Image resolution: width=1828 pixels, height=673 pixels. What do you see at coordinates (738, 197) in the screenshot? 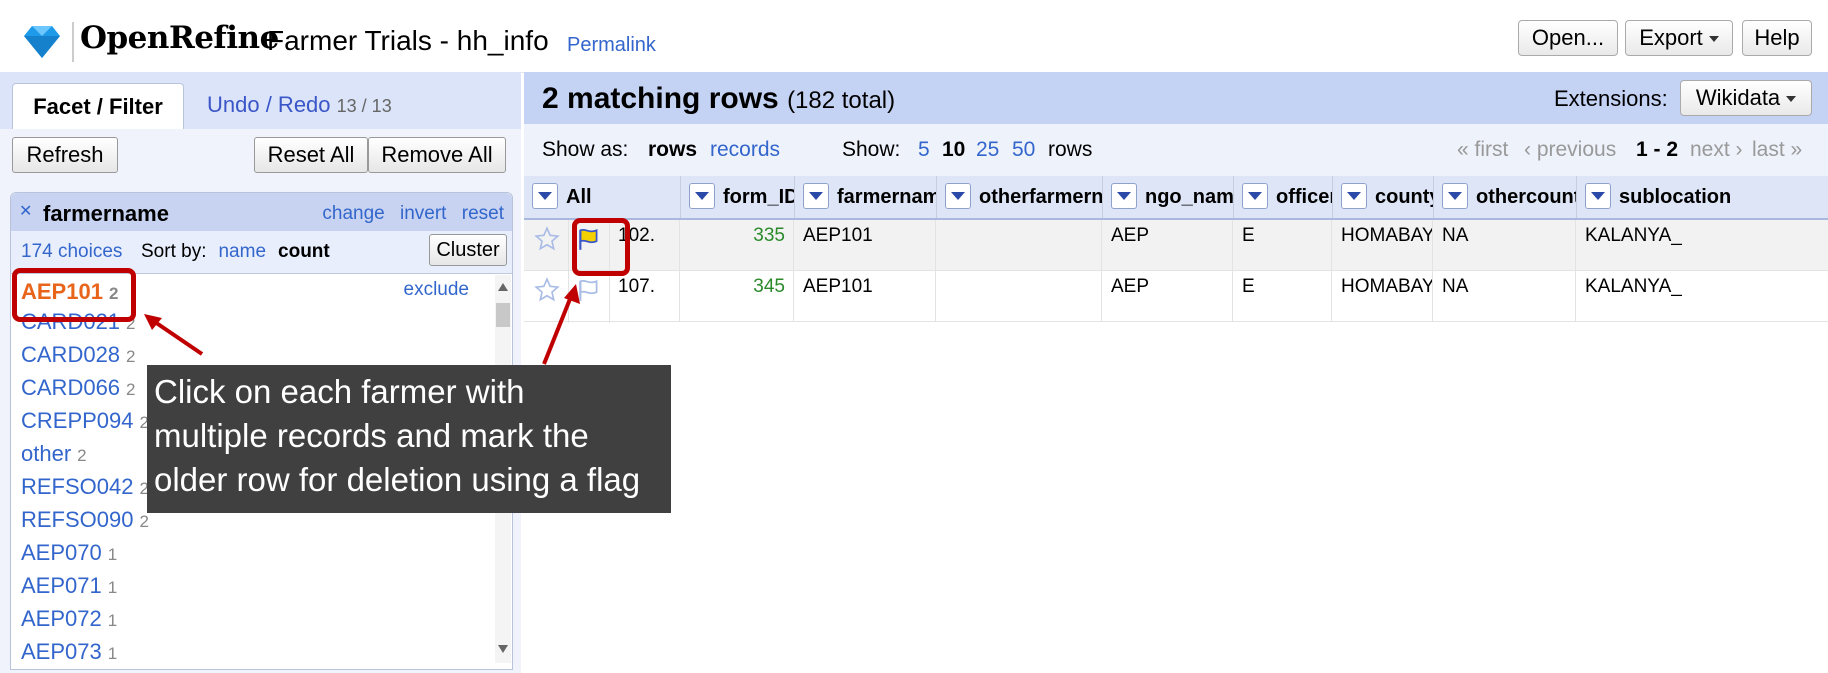
I see `column-header-form-id: form_ID` at bounding box center [738, 197].